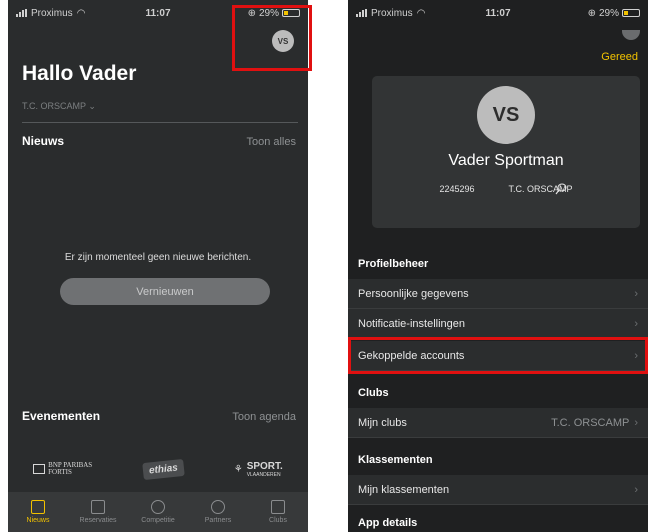 The height and width of the screenshot is (532, 648). I want to click on ethias-logo: ethias, so click(163, 469).